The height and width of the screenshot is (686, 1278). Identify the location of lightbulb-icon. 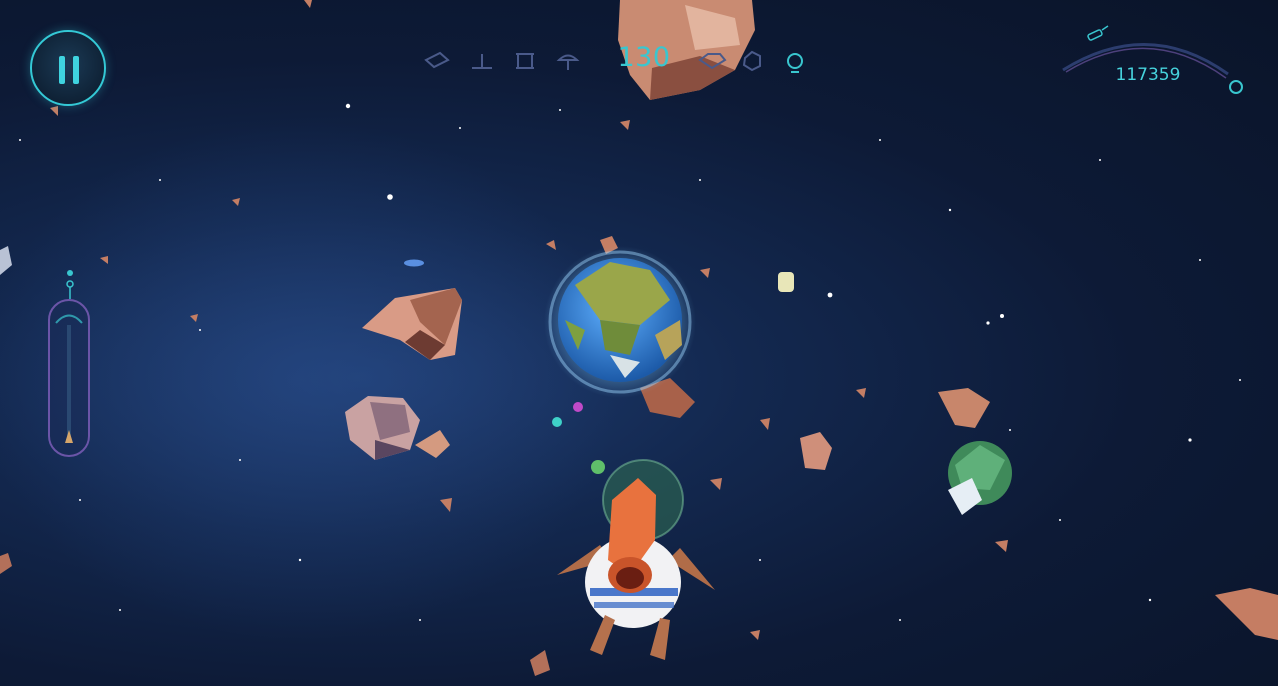
(795, 63).